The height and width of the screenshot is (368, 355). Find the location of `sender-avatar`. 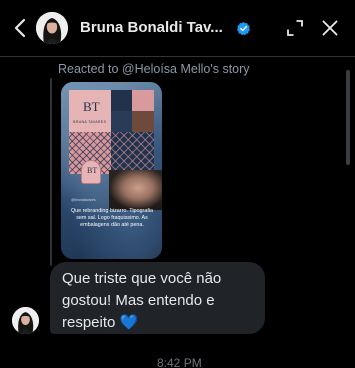

sender-avatar is located at coordinates (25, 320).